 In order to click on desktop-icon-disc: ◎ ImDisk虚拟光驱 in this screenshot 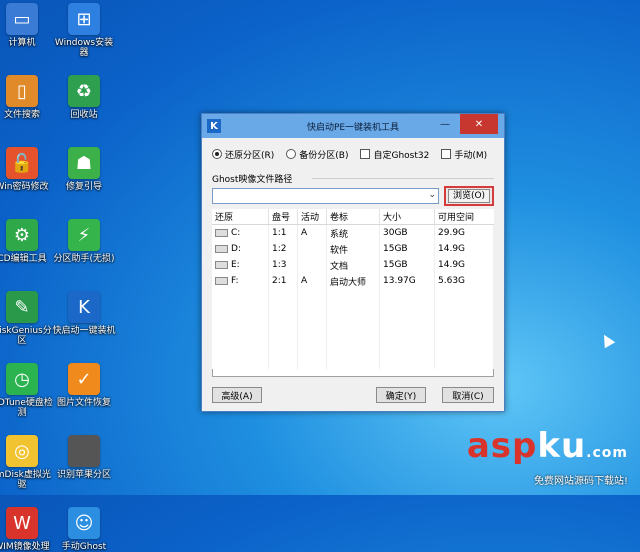, I will do `click(27, 462)`.